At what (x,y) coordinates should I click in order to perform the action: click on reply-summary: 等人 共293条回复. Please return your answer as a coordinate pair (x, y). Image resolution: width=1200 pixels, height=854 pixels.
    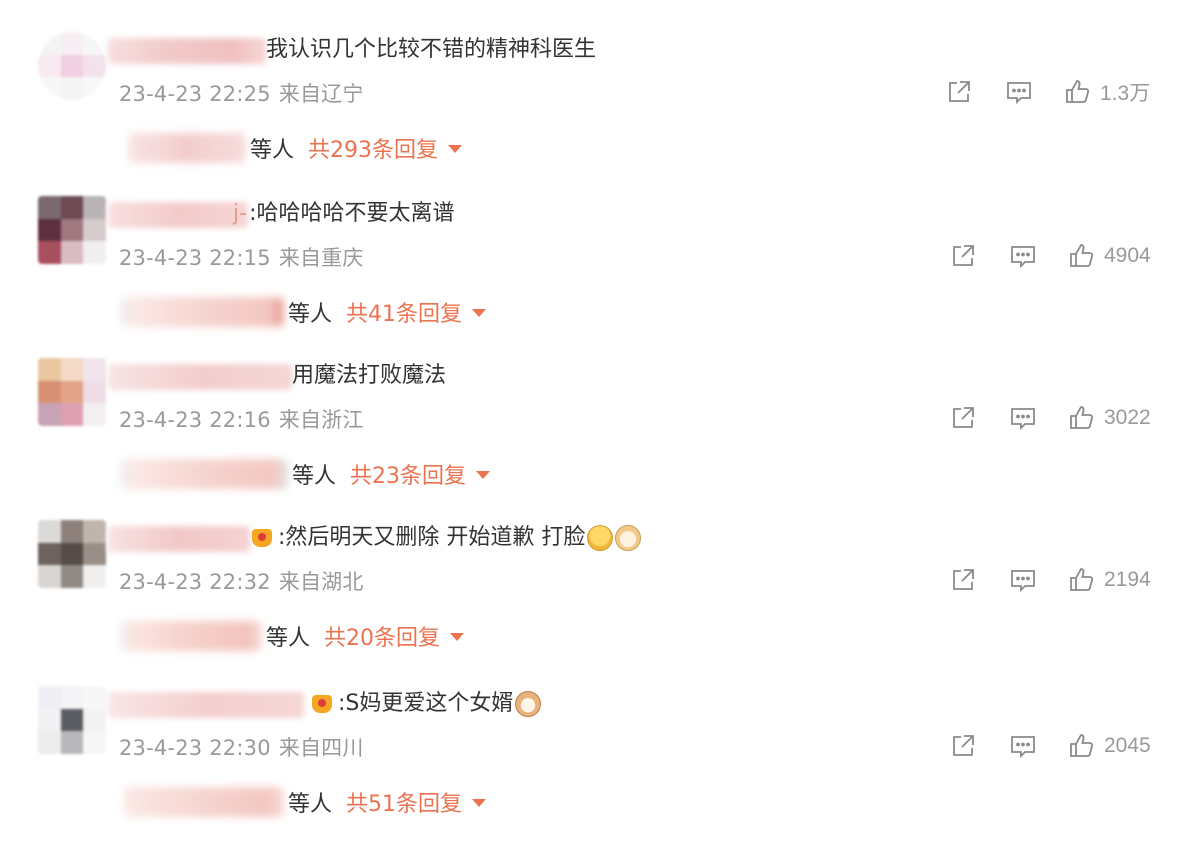
    Looking at the image, I should click on (295, 148).